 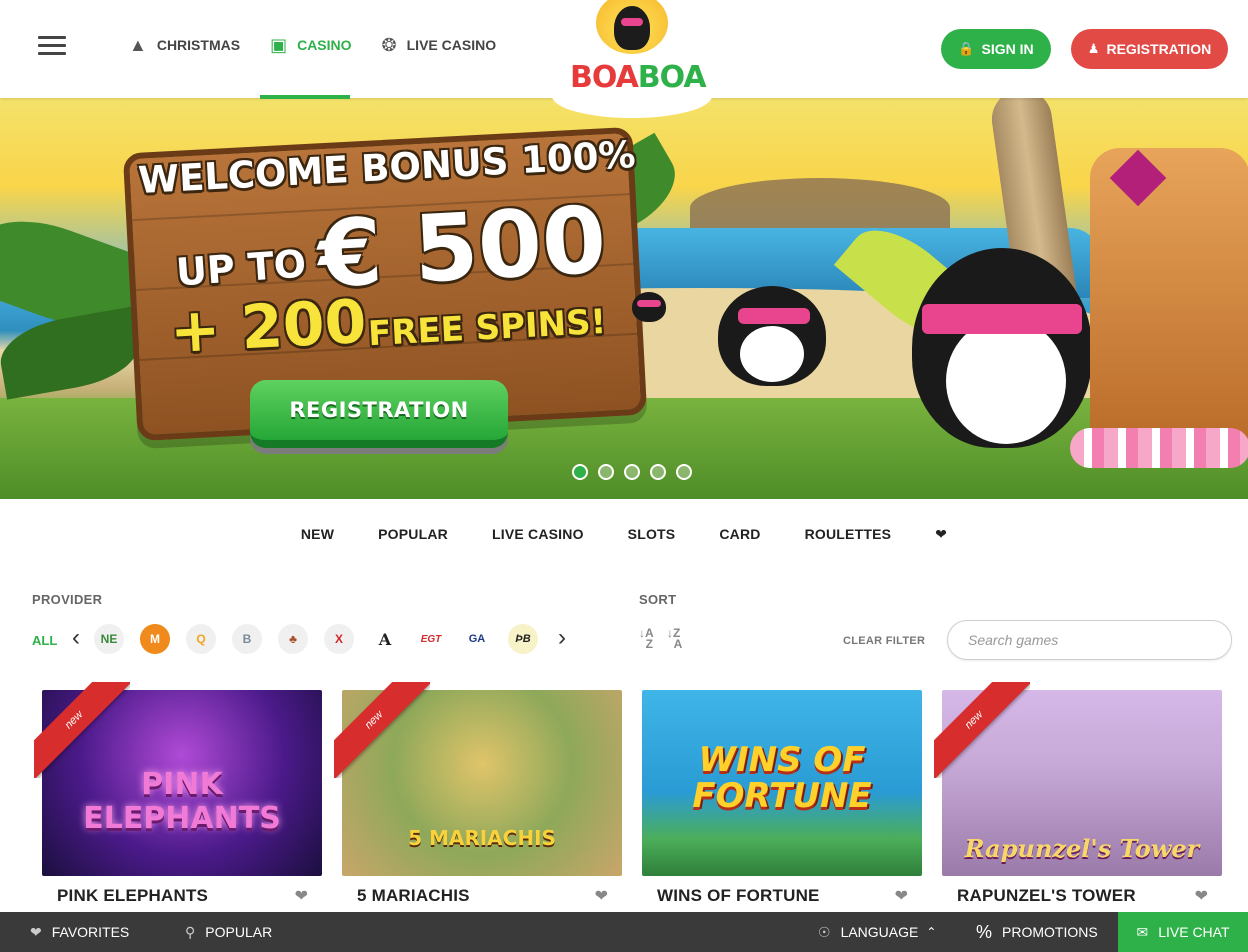 What do you see at coordinates (36, 931) in the screenshot?
I see `heart-icon: ❤` at bounding box center [36, 931].